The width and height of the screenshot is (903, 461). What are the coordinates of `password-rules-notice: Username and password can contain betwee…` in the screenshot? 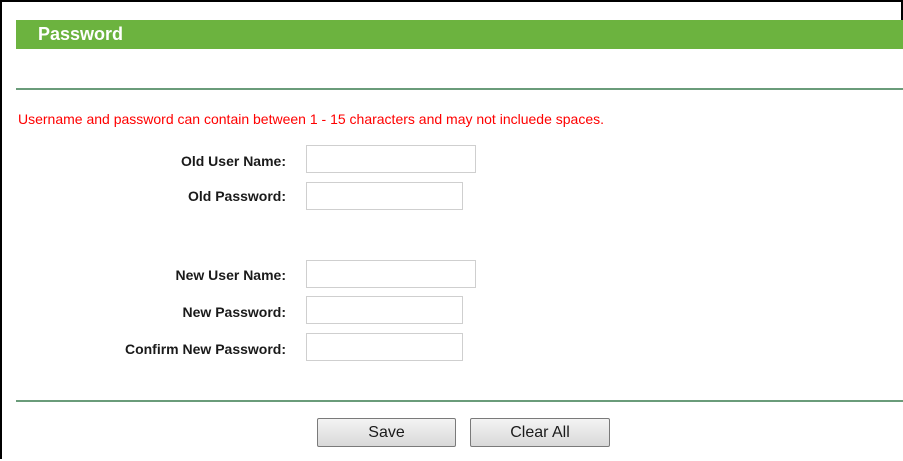 It's located at (311, 119).